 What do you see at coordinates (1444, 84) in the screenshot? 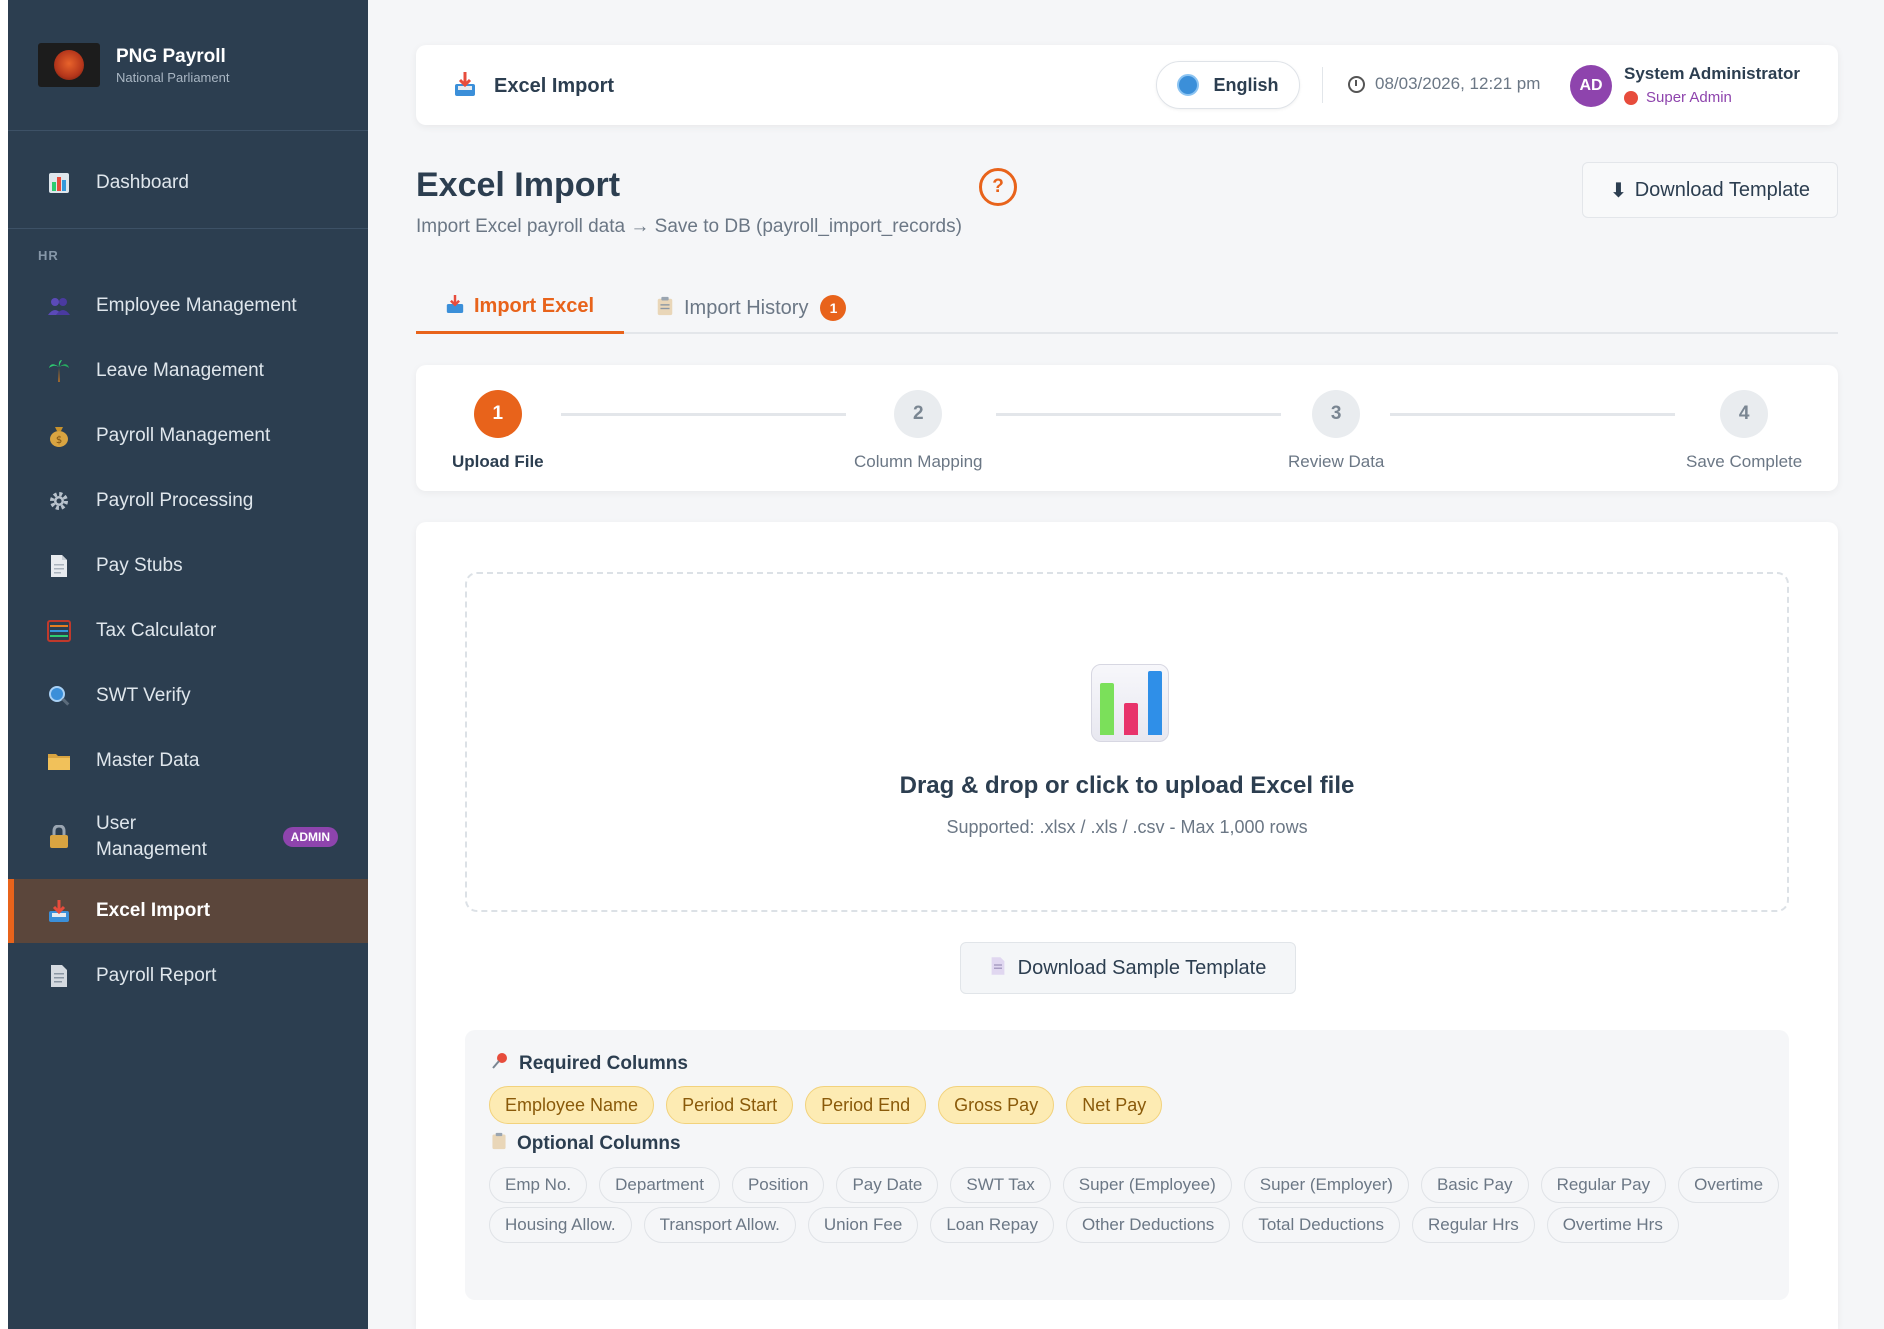
I see `datetime: 08/03/2026, 12:21 pm` at bounding box center [1444, 84].